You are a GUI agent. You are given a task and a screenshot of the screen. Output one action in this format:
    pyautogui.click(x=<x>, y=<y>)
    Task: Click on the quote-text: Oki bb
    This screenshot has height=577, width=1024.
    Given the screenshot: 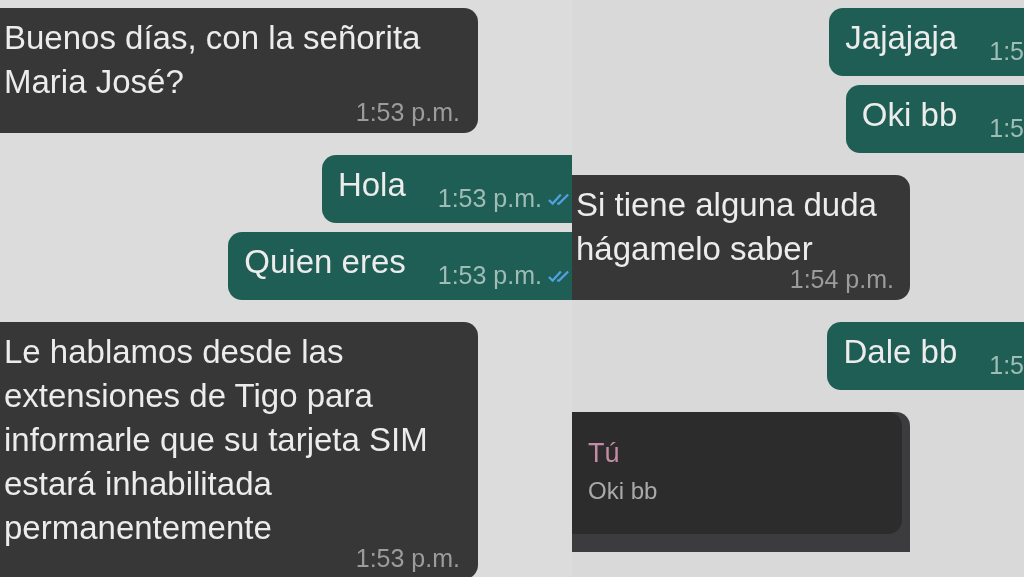 What is the action you would take?
    pyautogui.click(x=623, y=491)
    